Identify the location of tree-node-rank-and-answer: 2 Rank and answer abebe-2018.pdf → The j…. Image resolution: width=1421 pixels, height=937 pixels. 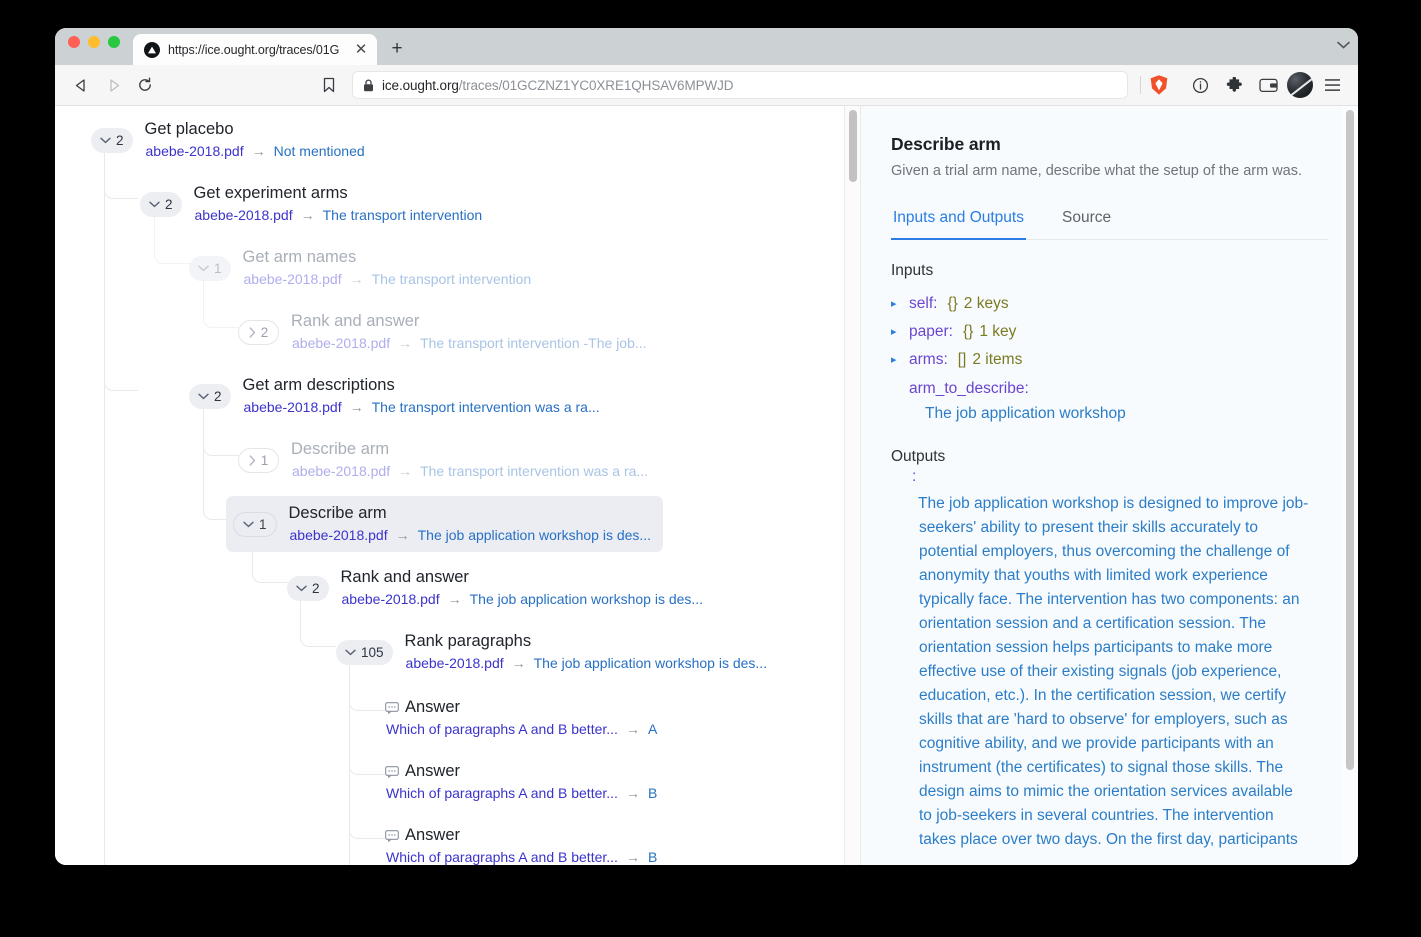
(497, 588).